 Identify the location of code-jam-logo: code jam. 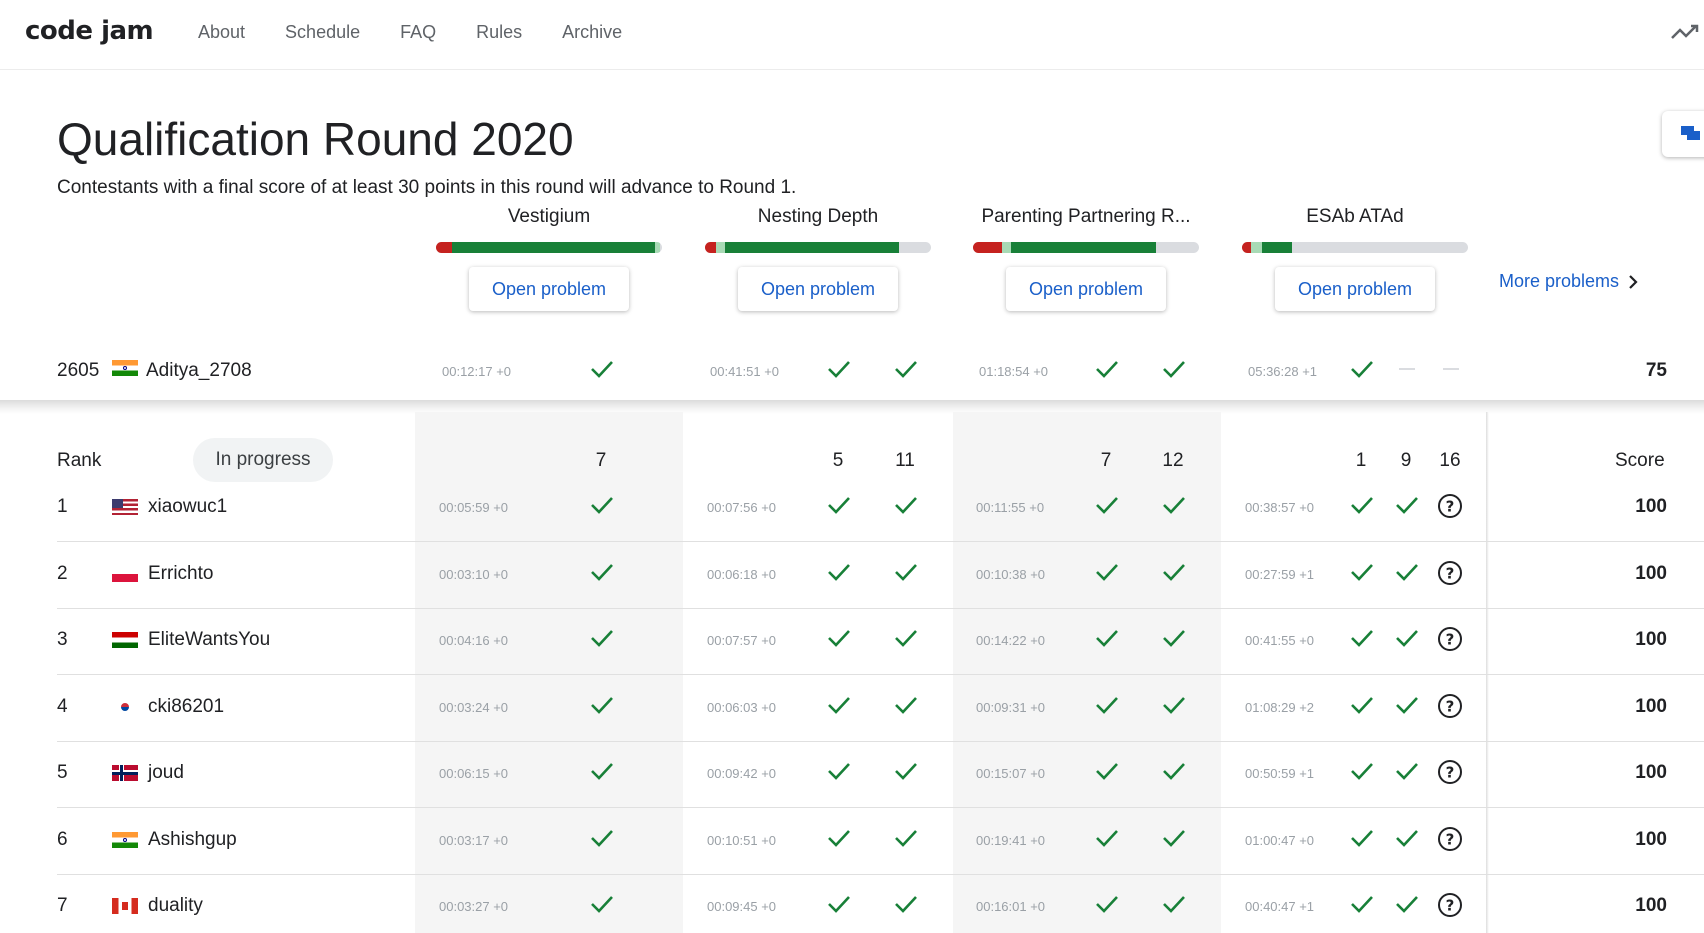
(89, 31).